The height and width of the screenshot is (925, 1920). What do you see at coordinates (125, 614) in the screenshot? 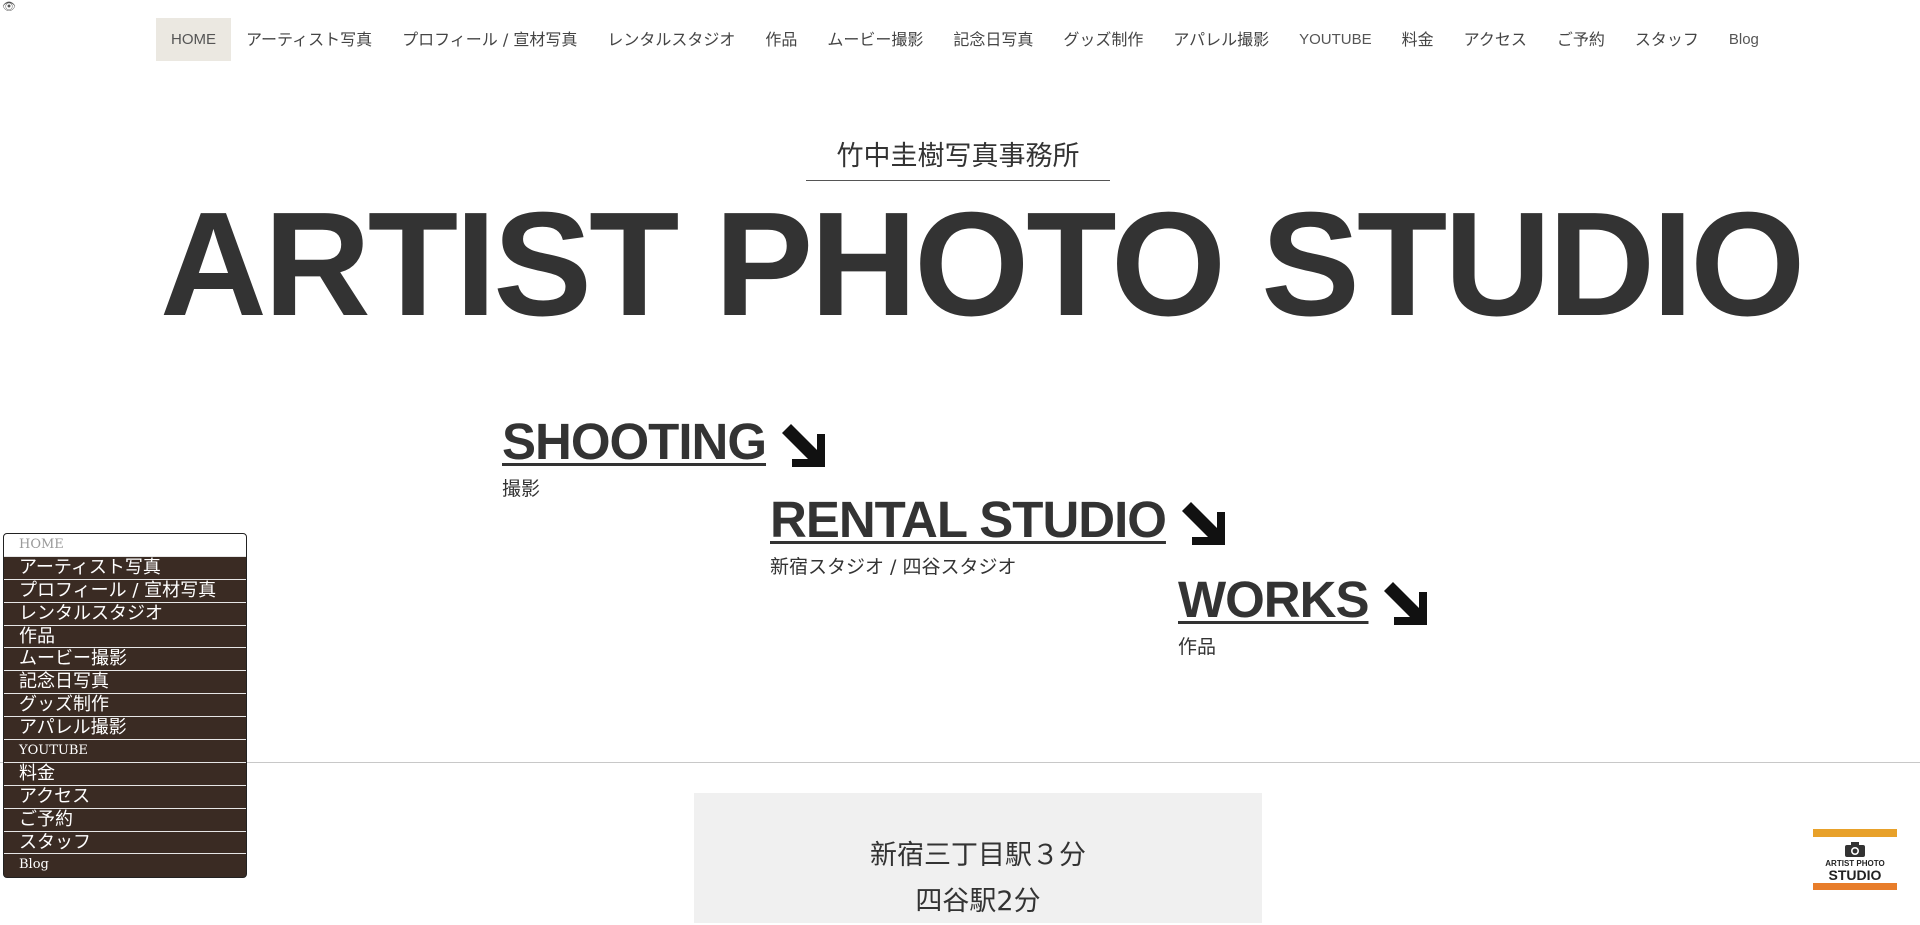
I see `menu-item-rental-studio: レンタルスタジオ` at bounding box center [125, 614].